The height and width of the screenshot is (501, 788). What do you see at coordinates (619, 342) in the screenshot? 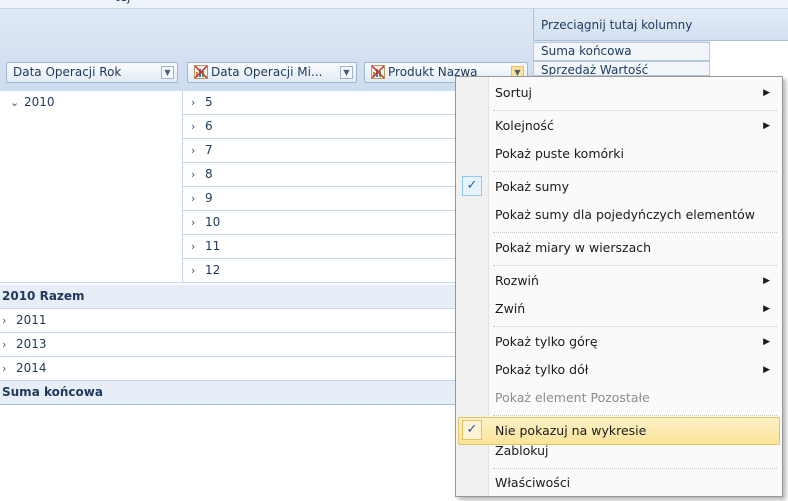
I see `menu-item-show-top: Pokaż tylko górę ▶` at bounding box center [619, 342].